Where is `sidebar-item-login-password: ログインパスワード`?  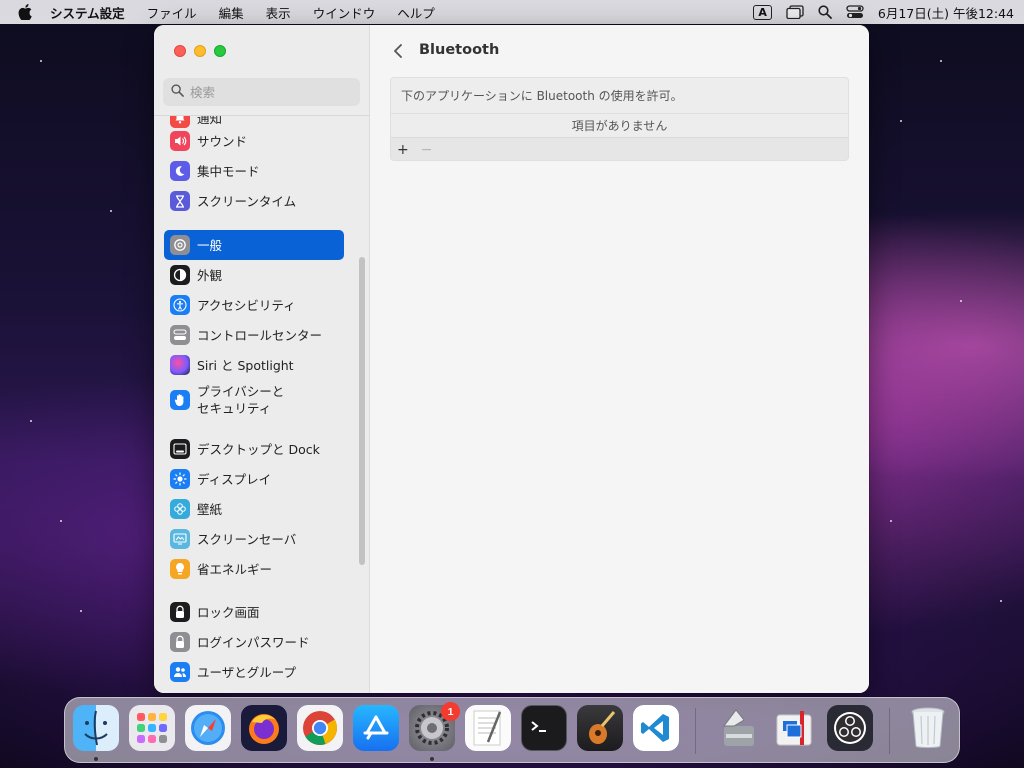 sidebar-item-login-password: ログインパスワード is located at coordinates (254, 642).